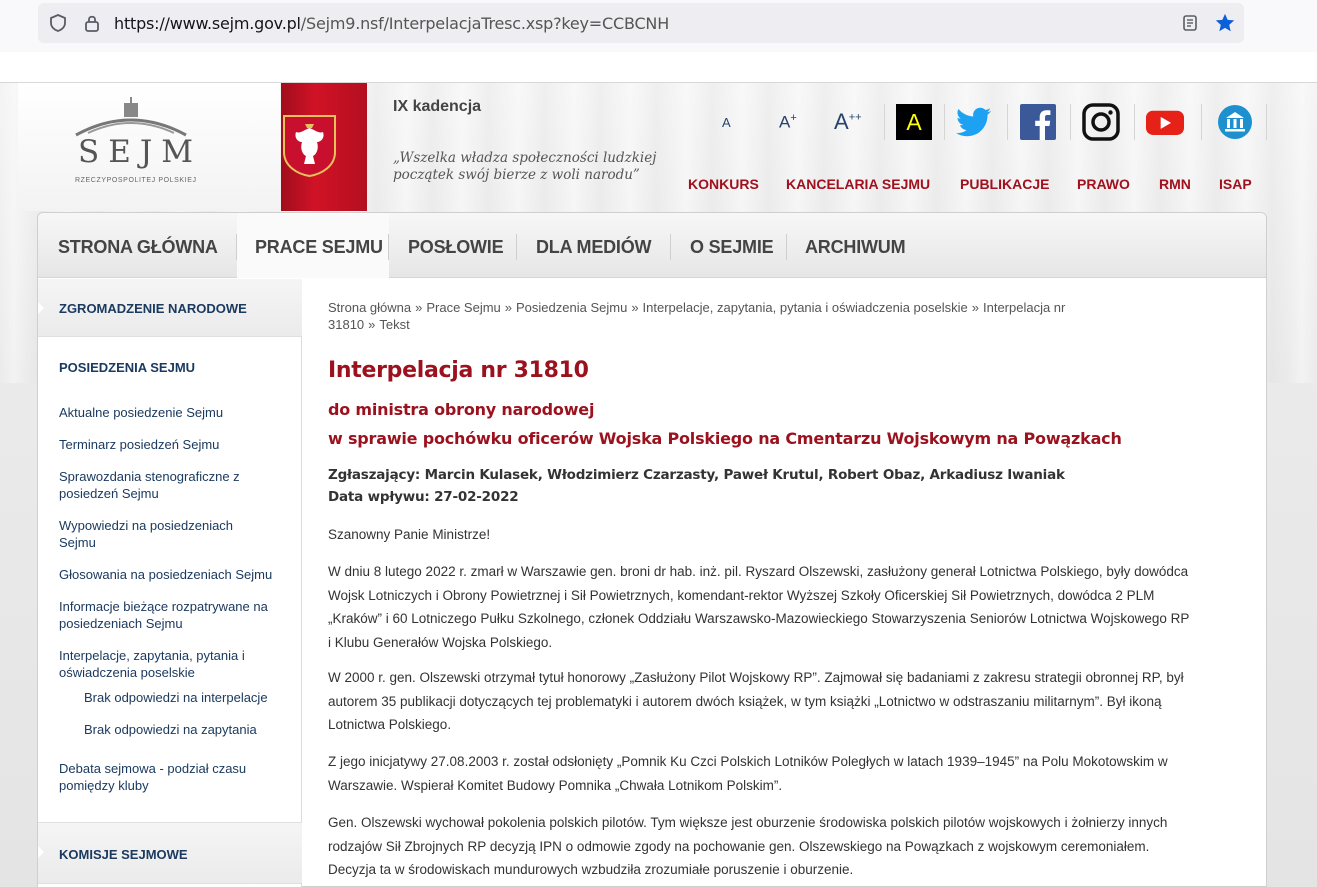 This screenshot has width=1317, height=887. What do you see at coordinates (1235, 184) in the screenshot?
I see `top-link-isap: ISAP` at bounding box center [1235, 184].